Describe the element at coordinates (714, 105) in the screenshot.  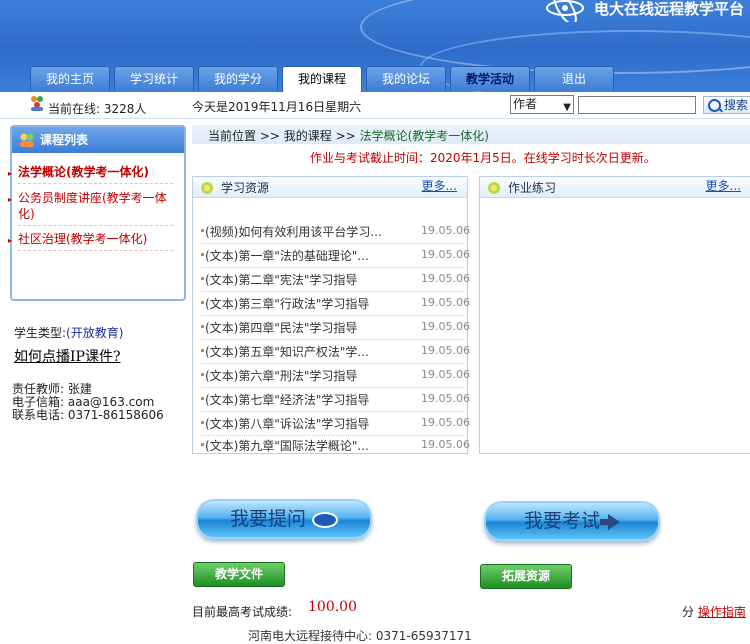
I see `search-icon` at that location.